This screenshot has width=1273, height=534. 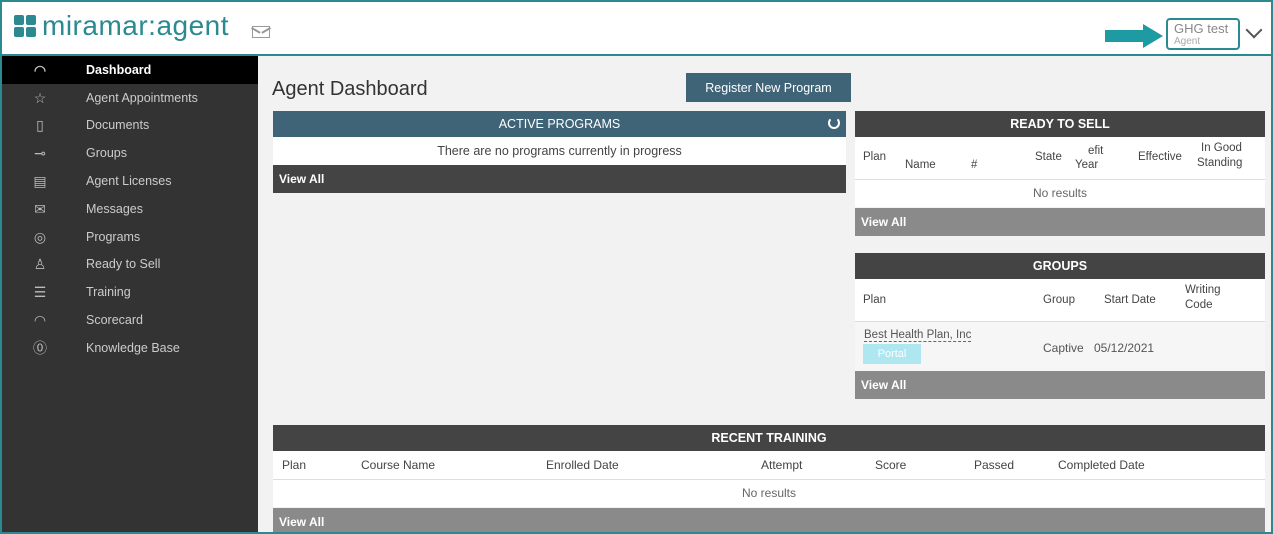 What do you see at coordinates (261, 32) in the screenshot?
I see `mail-icon` at bounding box center [261, 32].